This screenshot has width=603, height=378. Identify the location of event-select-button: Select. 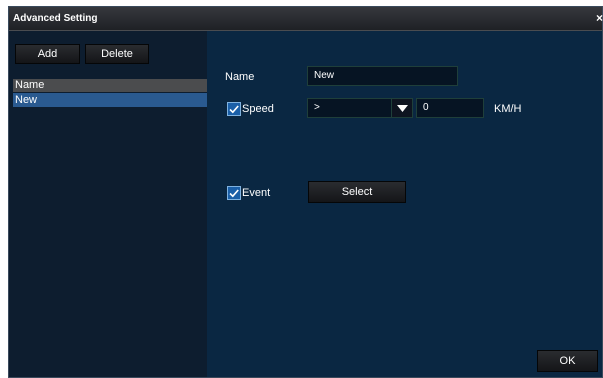
(357, 192).